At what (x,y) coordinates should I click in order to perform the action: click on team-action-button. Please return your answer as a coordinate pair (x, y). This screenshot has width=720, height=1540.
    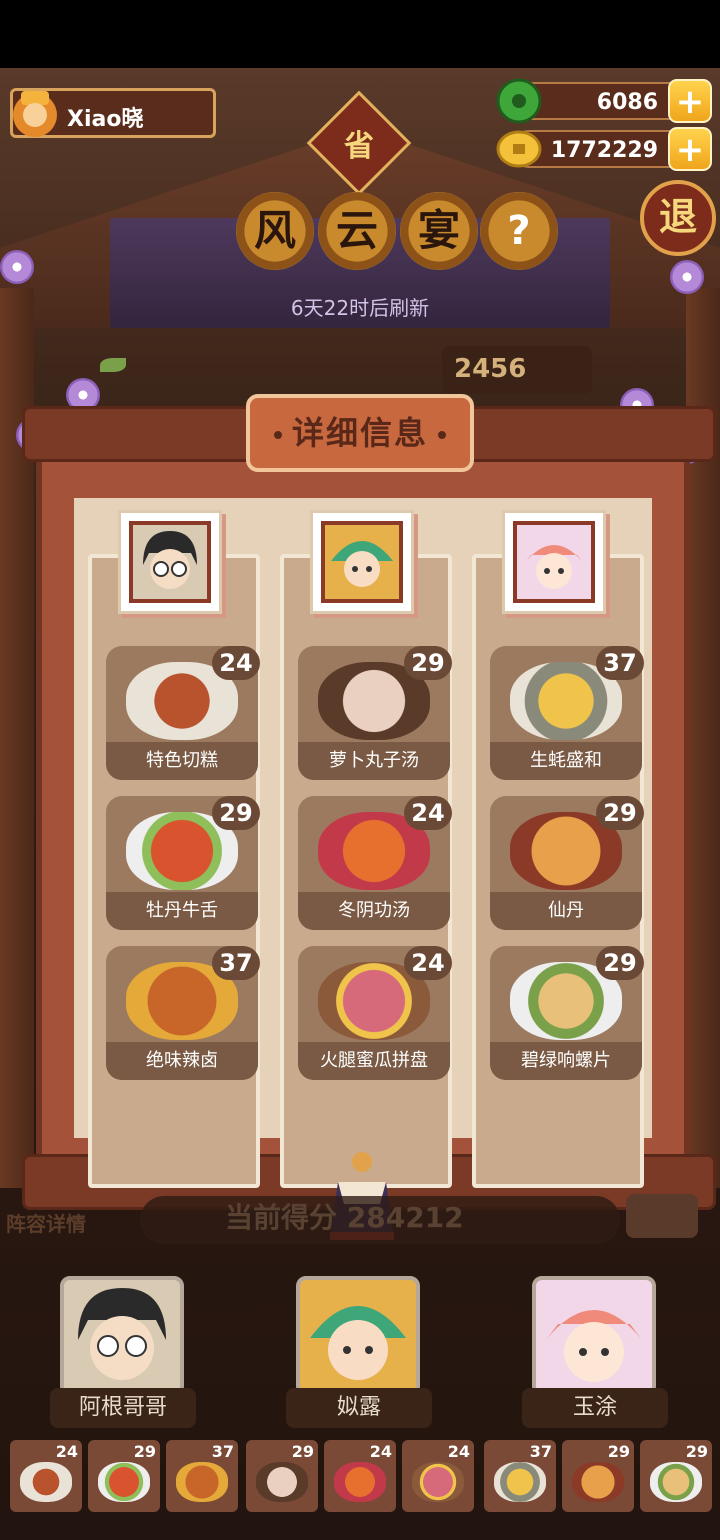
    Looking at the image, I should click on (662, 1216).